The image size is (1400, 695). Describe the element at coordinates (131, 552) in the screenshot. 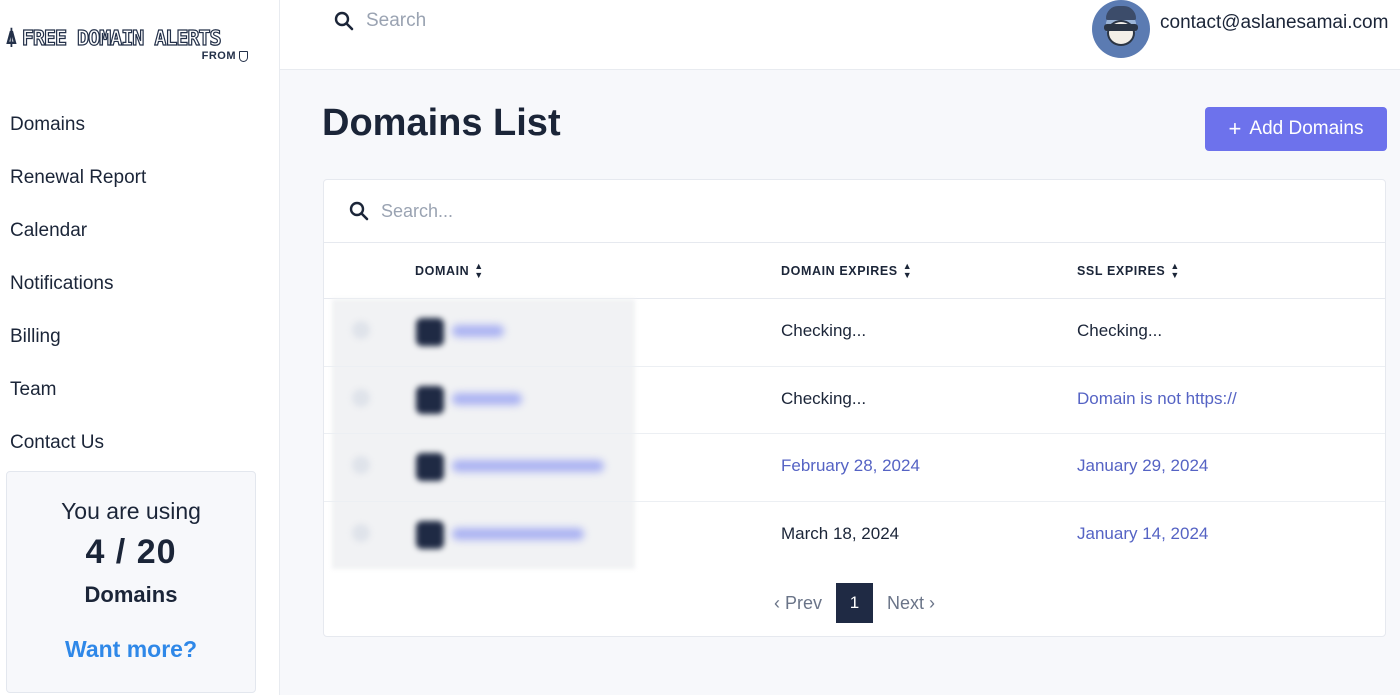

I see `usage-count: 4 / 20` at that location.